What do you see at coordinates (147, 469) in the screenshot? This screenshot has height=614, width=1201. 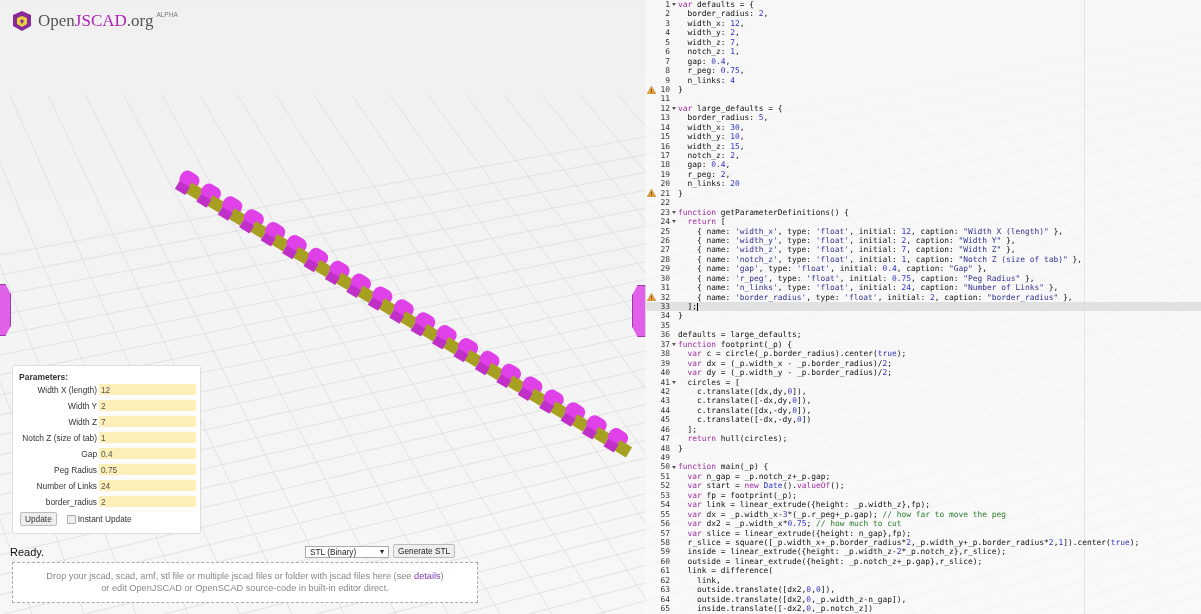 I see `input-field: 0.75` at bounding box center [147, 469].